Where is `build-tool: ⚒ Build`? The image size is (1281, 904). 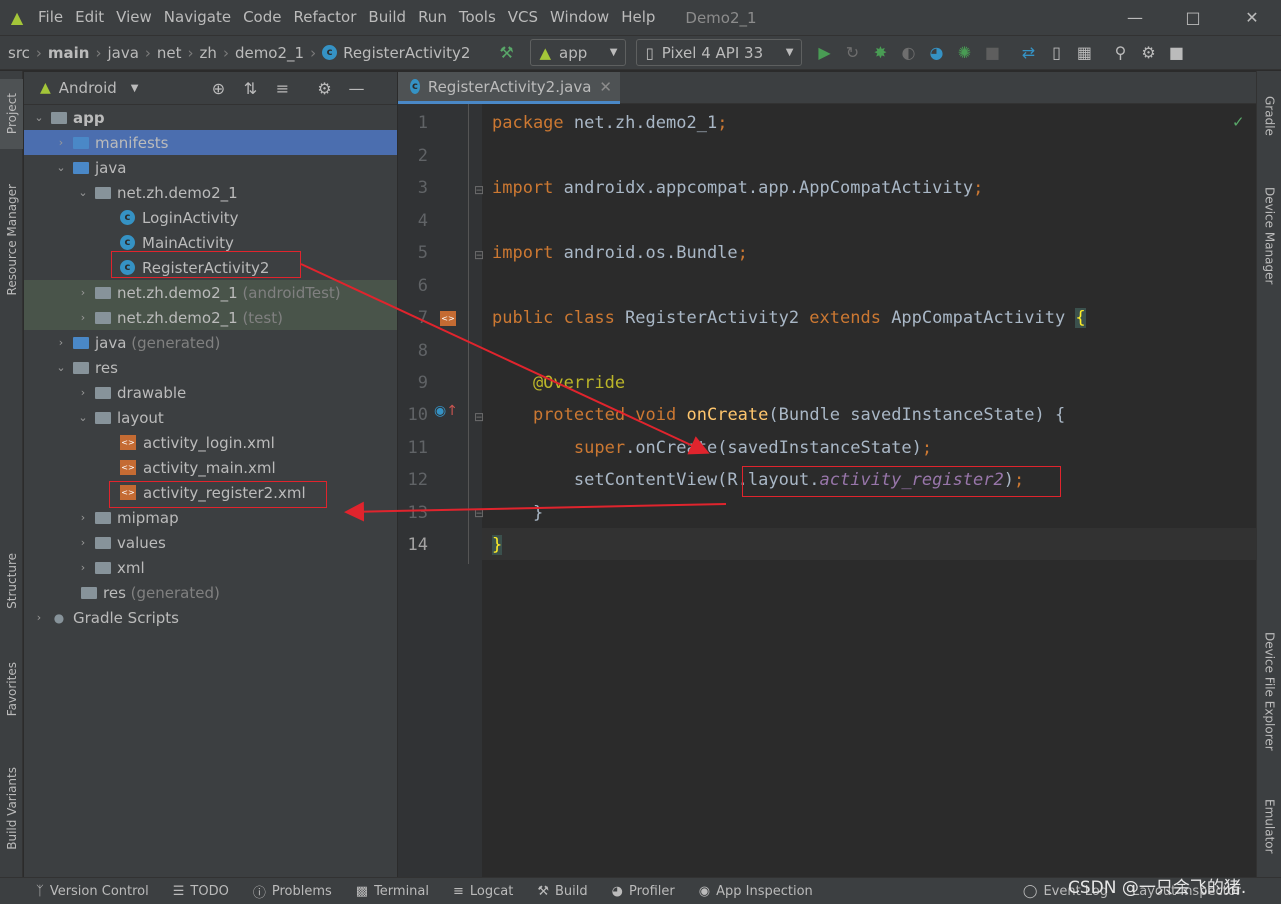
build-tool: ⚒ Build is located at coordinates (562, 891).